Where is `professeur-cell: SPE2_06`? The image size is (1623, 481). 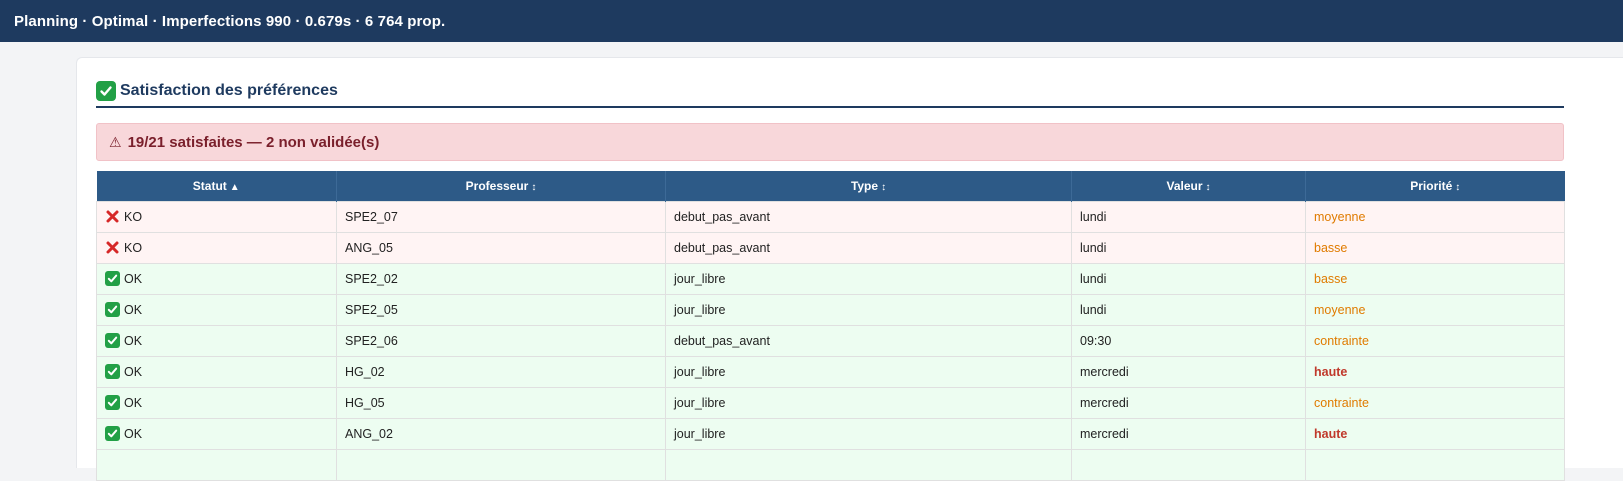 professeur-cell: SPE2_06 is located at coordinates (501, 340).